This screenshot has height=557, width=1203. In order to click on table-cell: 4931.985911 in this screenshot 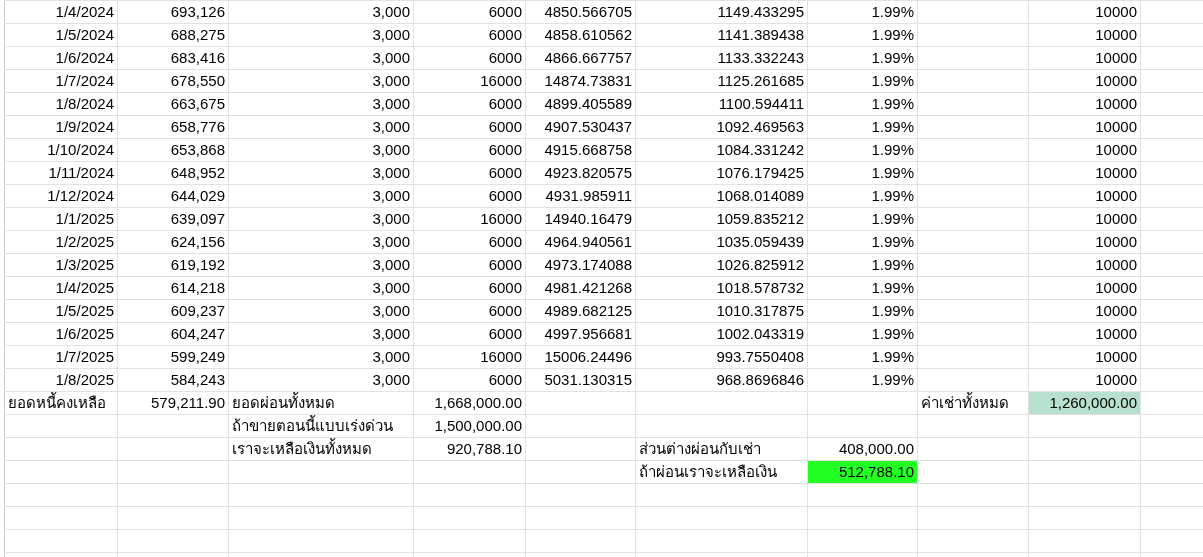, I will do `click(580, 196)`.